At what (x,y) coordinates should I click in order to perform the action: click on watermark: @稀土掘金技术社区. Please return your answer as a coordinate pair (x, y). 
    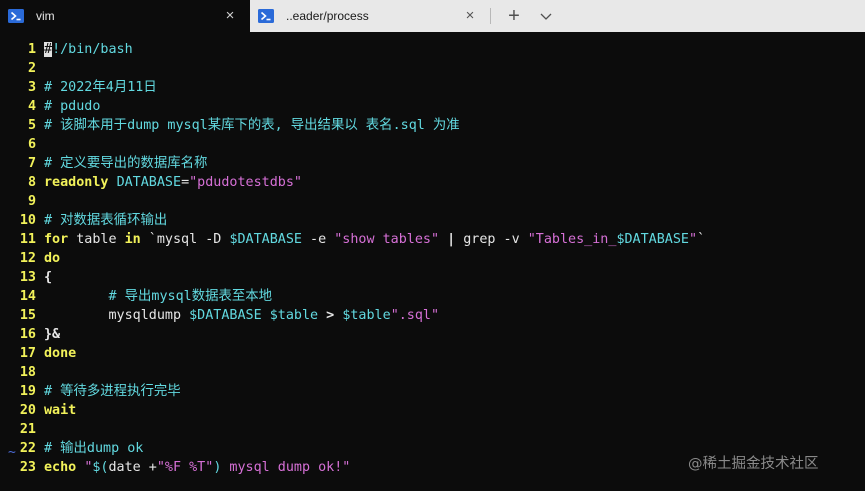
    Looking at the image, I should click on (753, 464).